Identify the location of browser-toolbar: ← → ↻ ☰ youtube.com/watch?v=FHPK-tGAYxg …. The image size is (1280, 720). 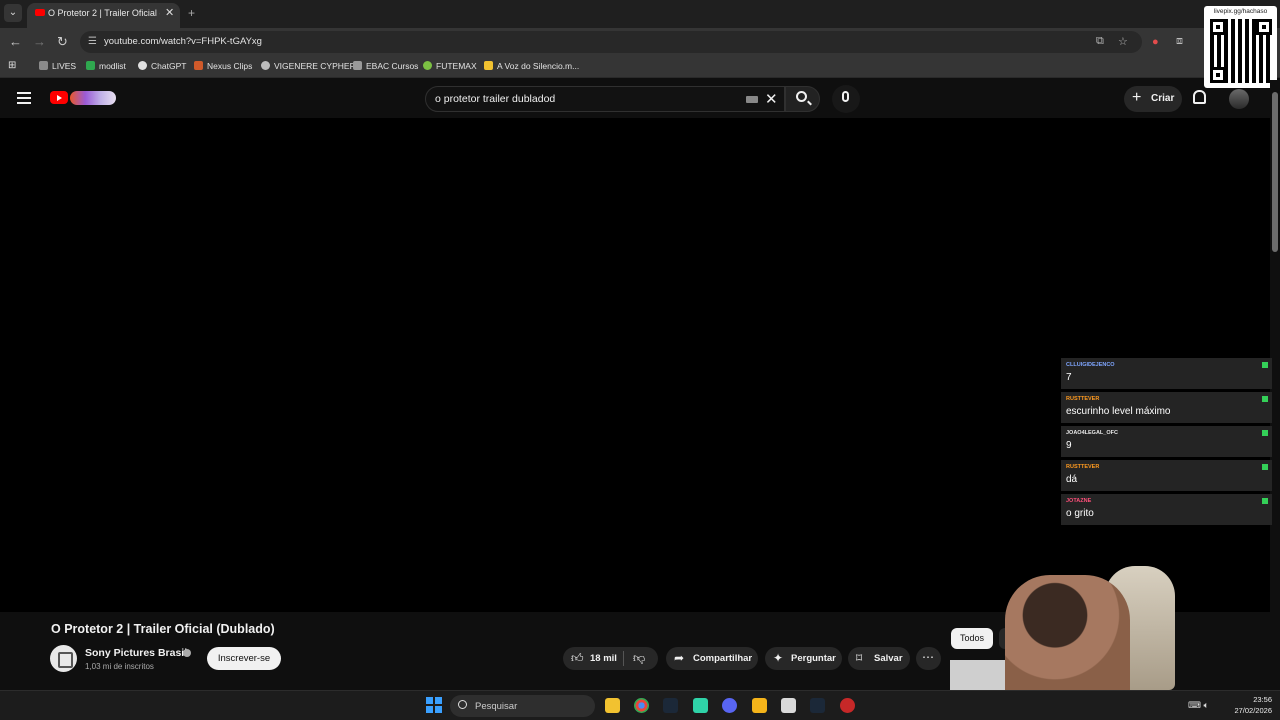
(640, 42).